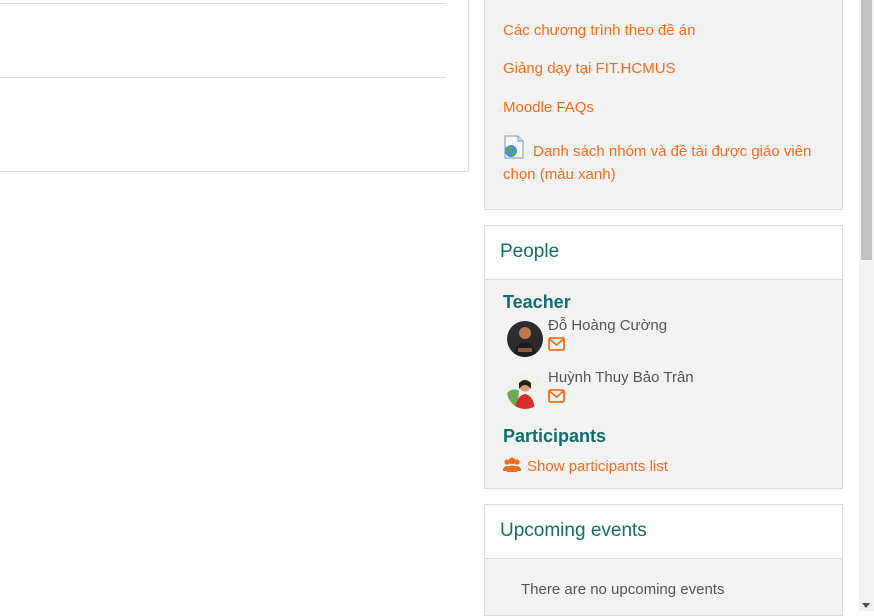  What do you see at coordinates (621, 377) in the screenshot?
I see `teacher-name: Huỳnh Thuy Bảo Trân` at bounding box center [621, 377].